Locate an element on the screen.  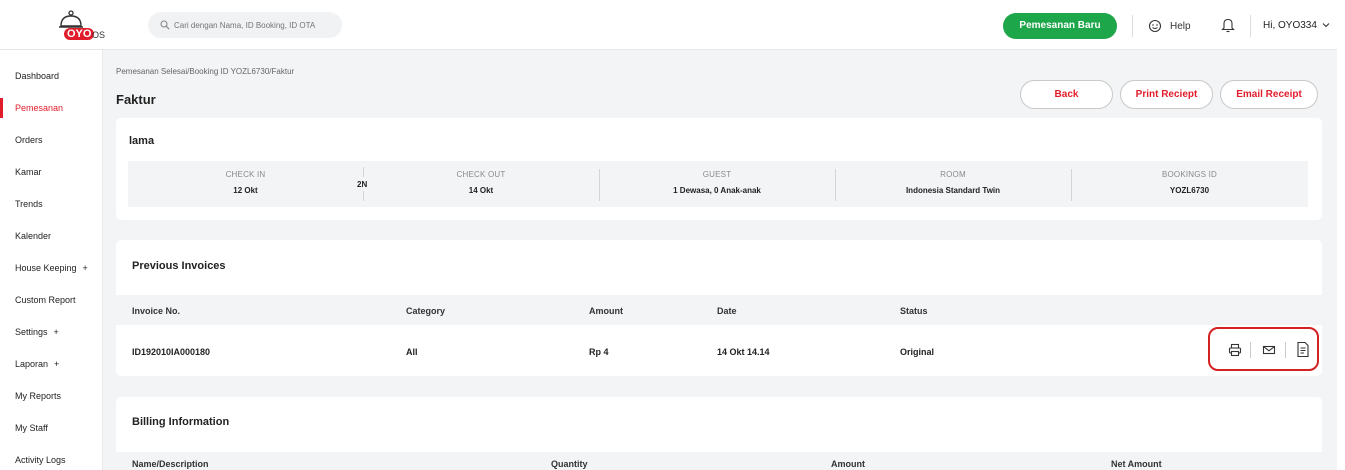
sidebar-item-dashboard: Dashboard is located at coordinates (51, 76).